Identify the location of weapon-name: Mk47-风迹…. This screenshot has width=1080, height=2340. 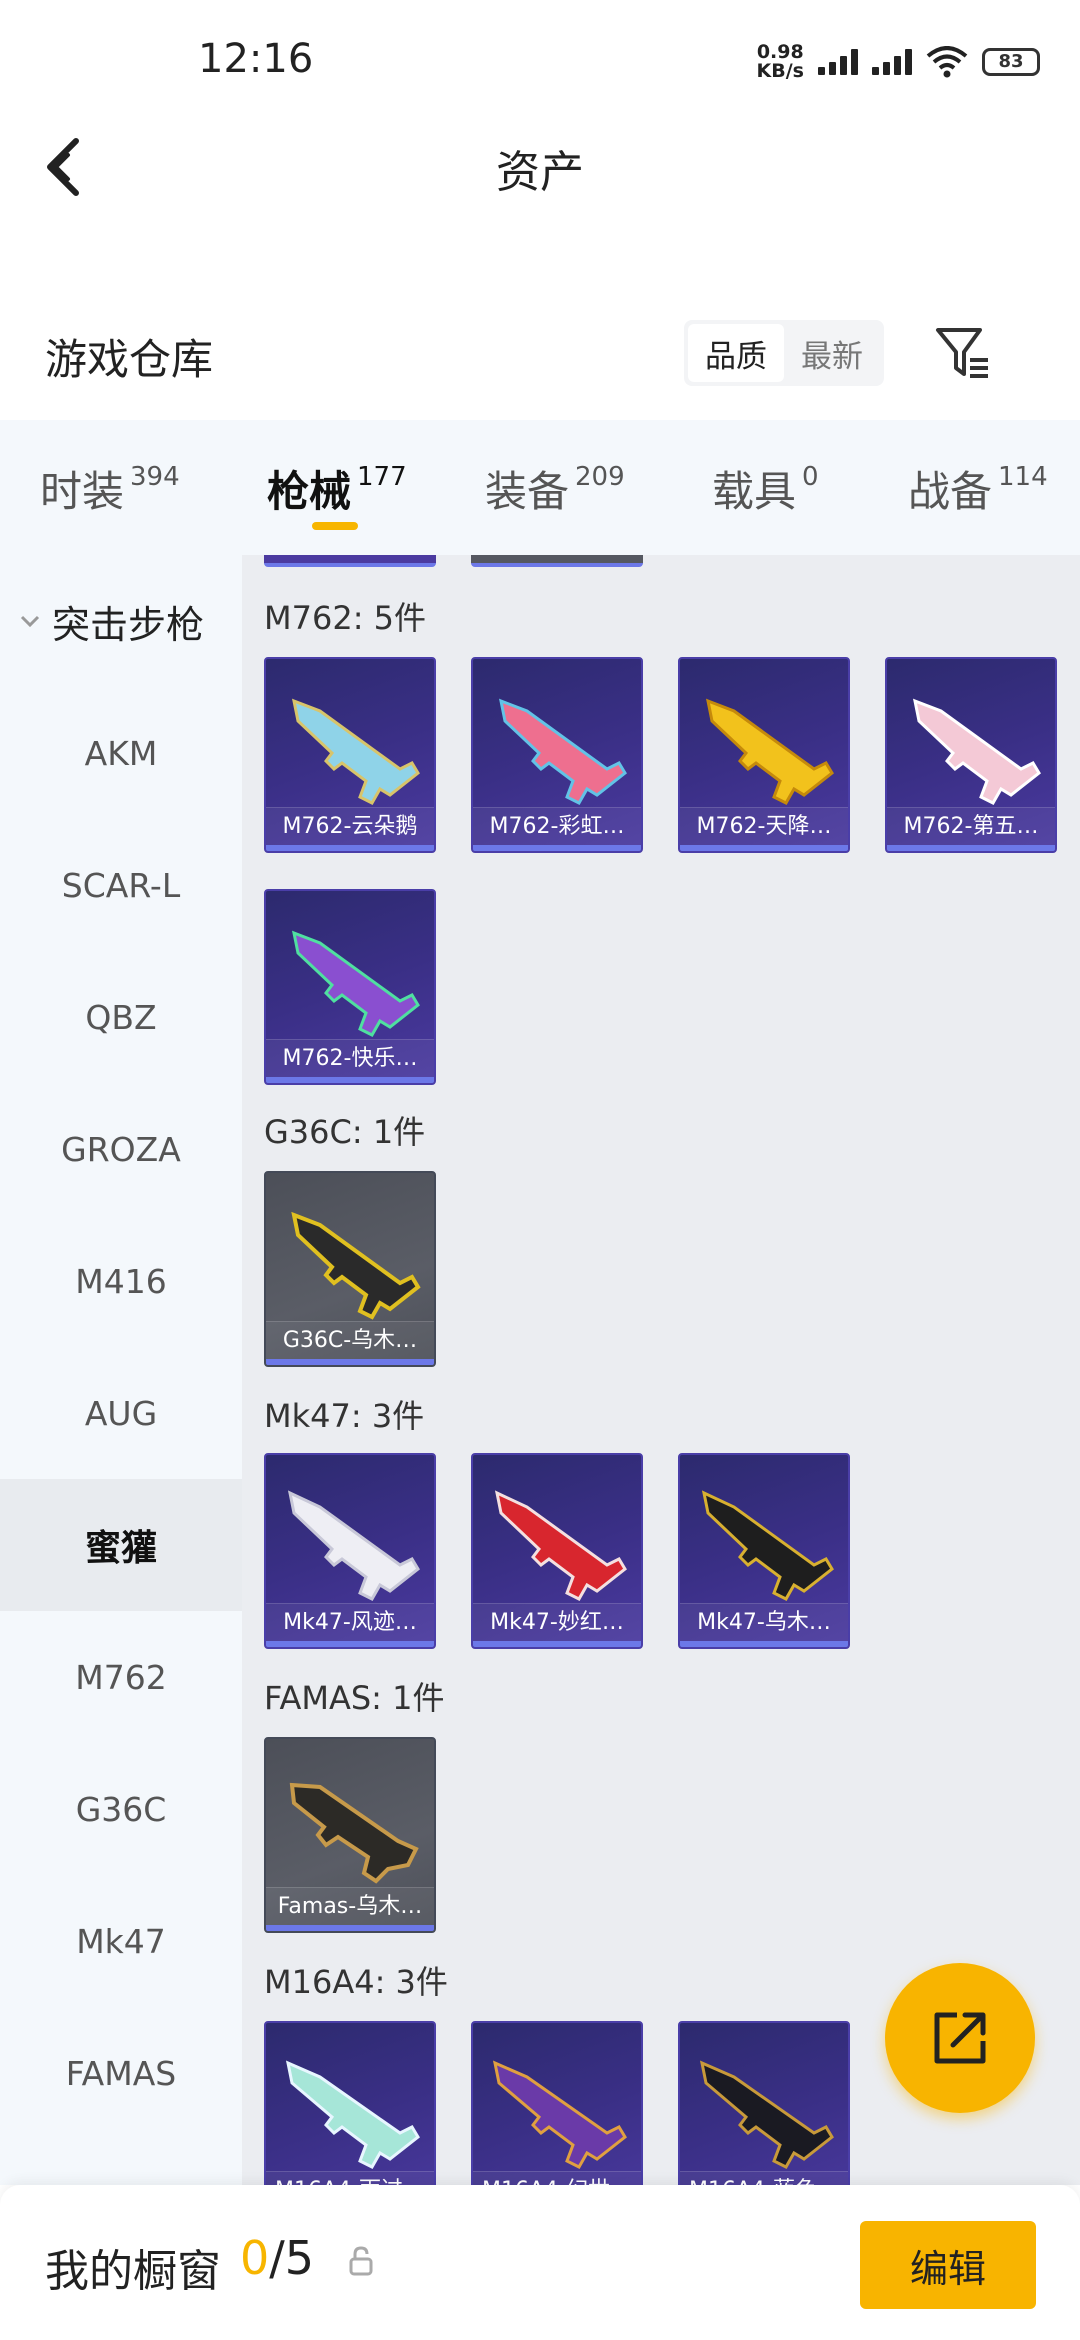
(350, 1622).